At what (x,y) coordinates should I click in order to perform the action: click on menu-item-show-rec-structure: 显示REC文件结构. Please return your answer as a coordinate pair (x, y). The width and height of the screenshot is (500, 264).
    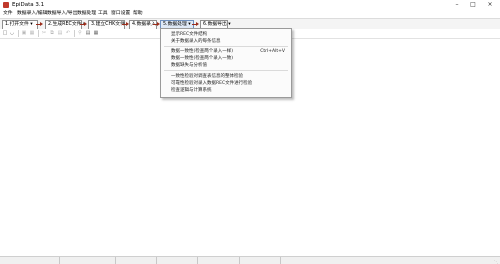
    Looking at the image, I should click on (189, 34).